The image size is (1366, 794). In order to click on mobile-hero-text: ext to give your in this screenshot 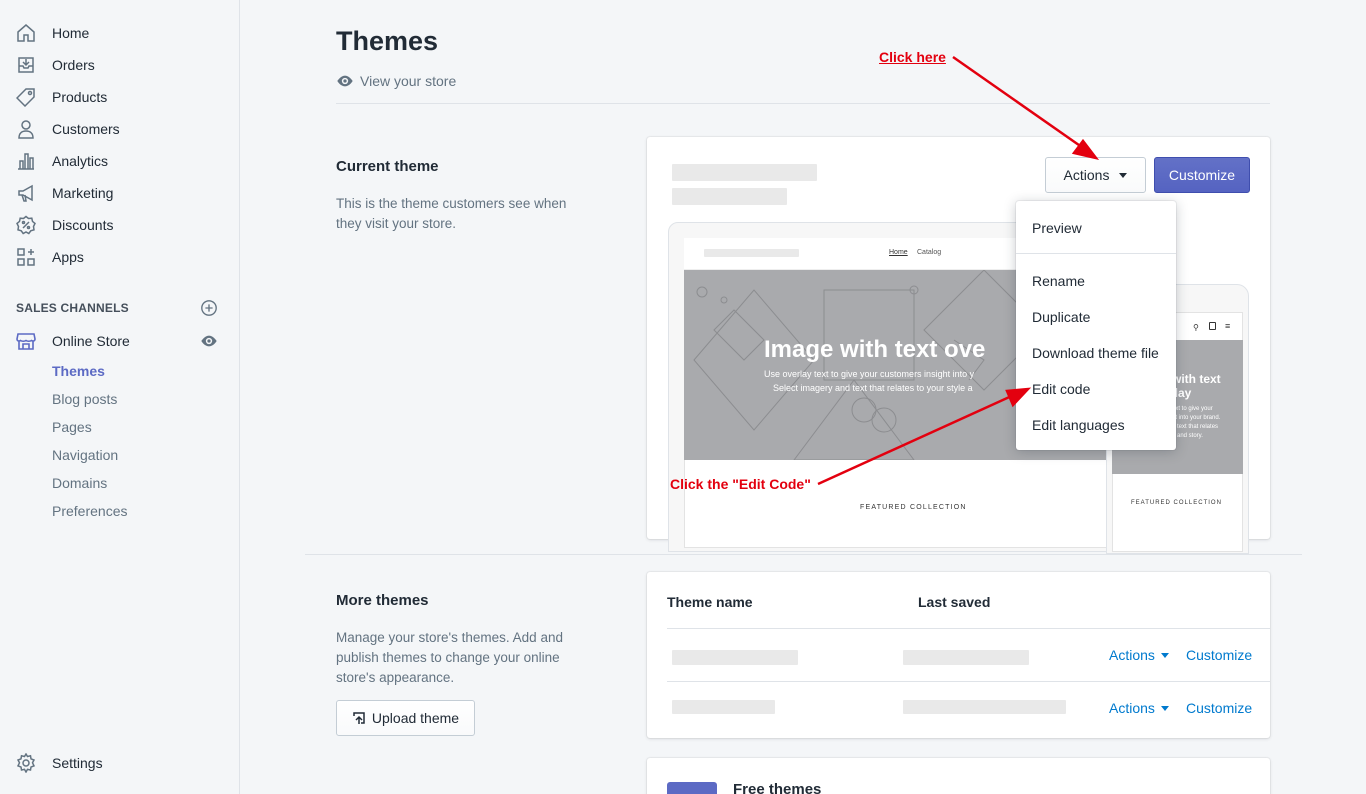, I will do `click(1192, 409)`.